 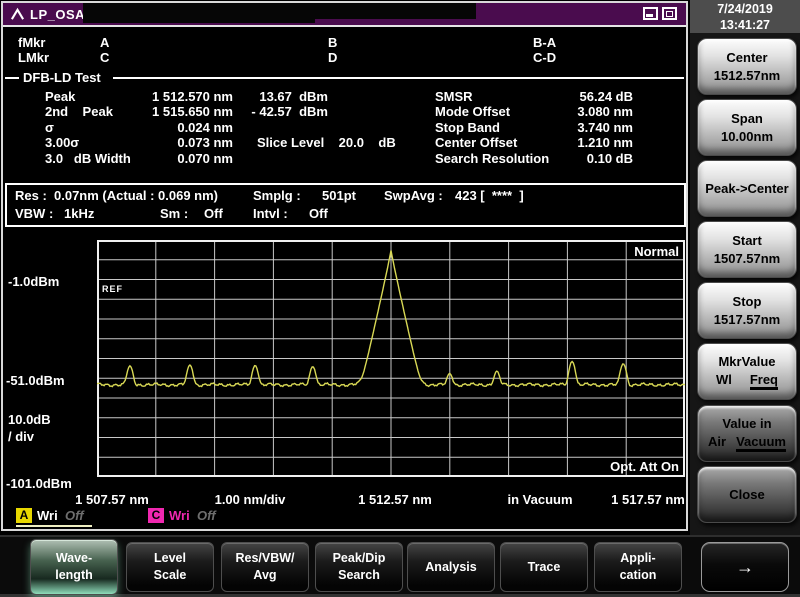 I want to click on meas-value: 3.080 nm, so click(x=605, y=111).